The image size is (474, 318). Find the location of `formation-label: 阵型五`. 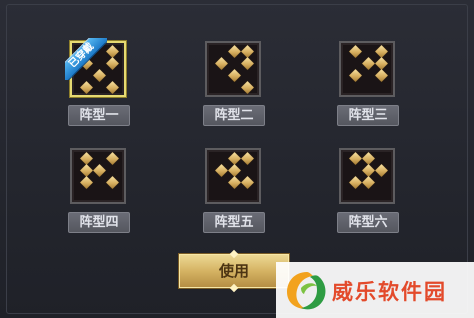

formation-label: 阵型五 is located at coordinates (234, 222).